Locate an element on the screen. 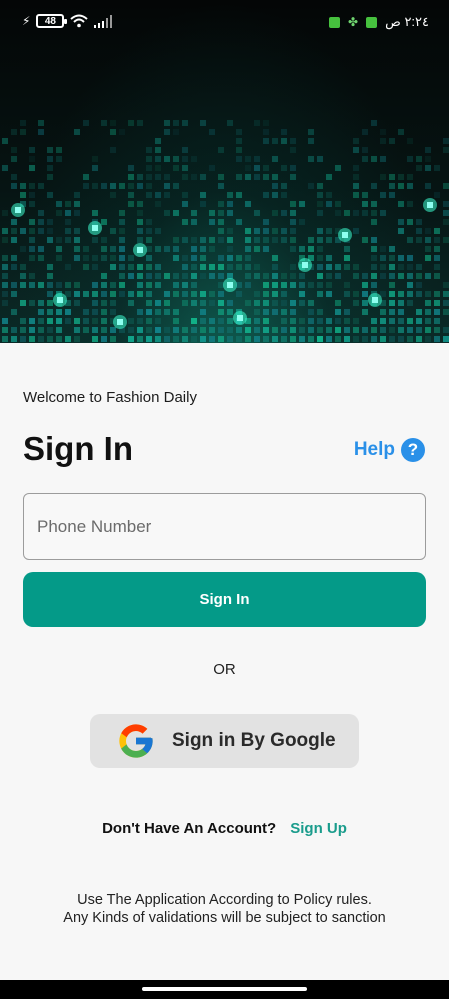 This screenshot has width=449, height=999. help-link: Help ? is located at coordinates (389, 450).